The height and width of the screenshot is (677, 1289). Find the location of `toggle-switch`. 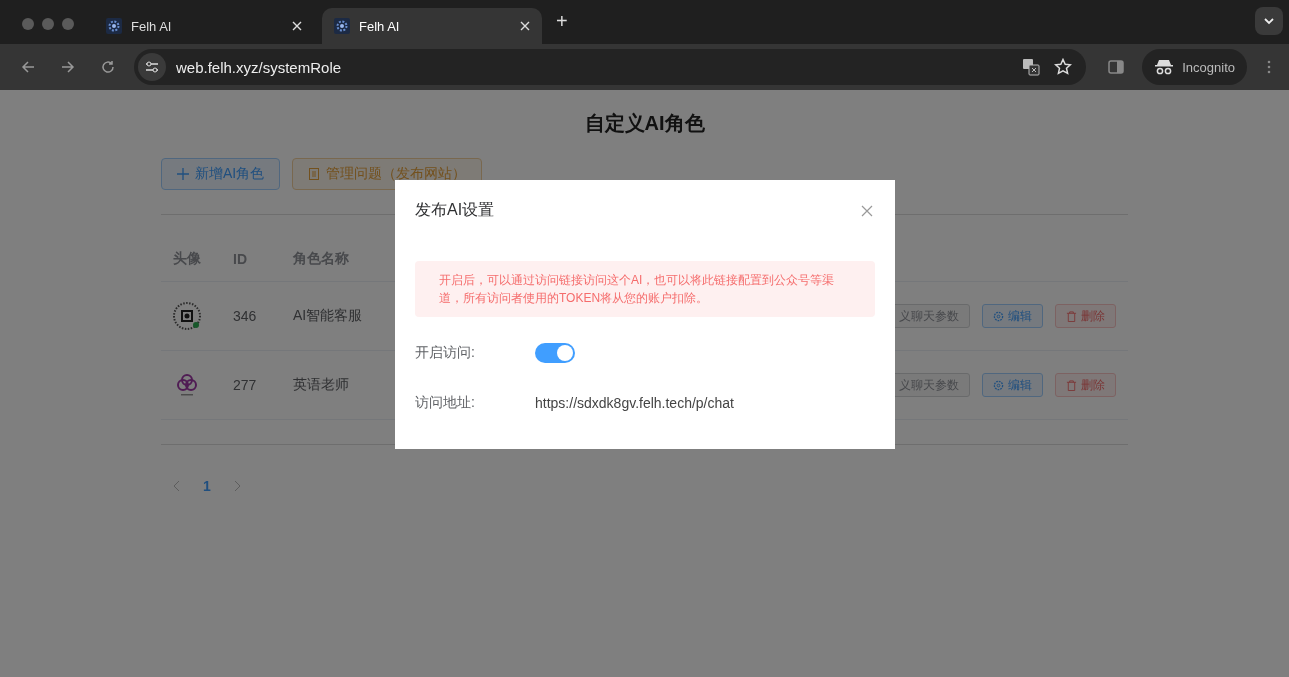

toggle-switch is located at coordinates (555, 353).